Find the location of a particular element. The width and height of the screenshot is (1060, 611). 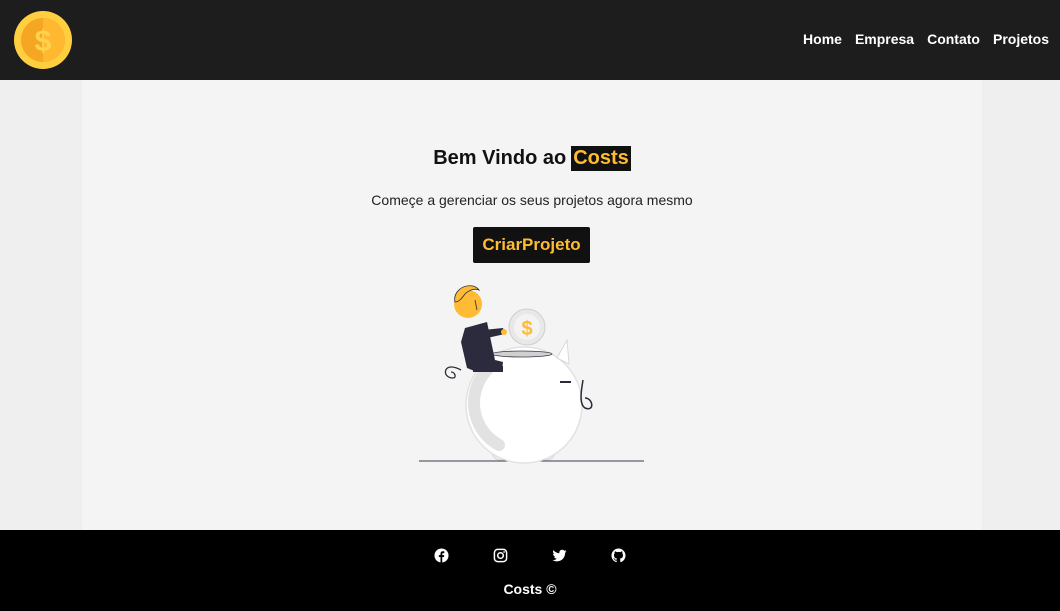

page-title: Bem Vindo ao Costs is located at coordinates (532, 158).